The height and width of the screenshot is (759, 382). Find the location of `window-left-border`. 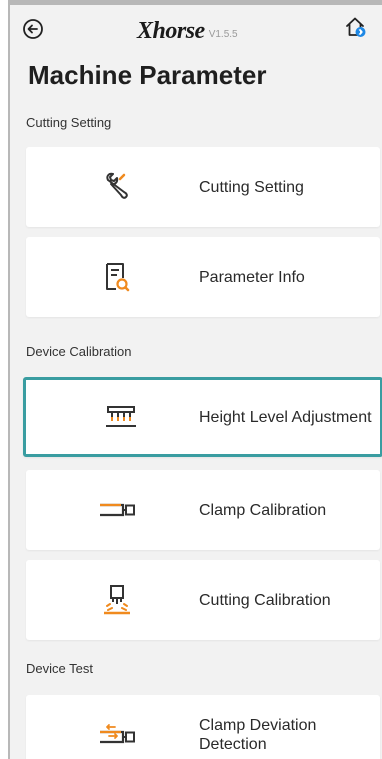

window-left-border is located at coordinates (5, 379).